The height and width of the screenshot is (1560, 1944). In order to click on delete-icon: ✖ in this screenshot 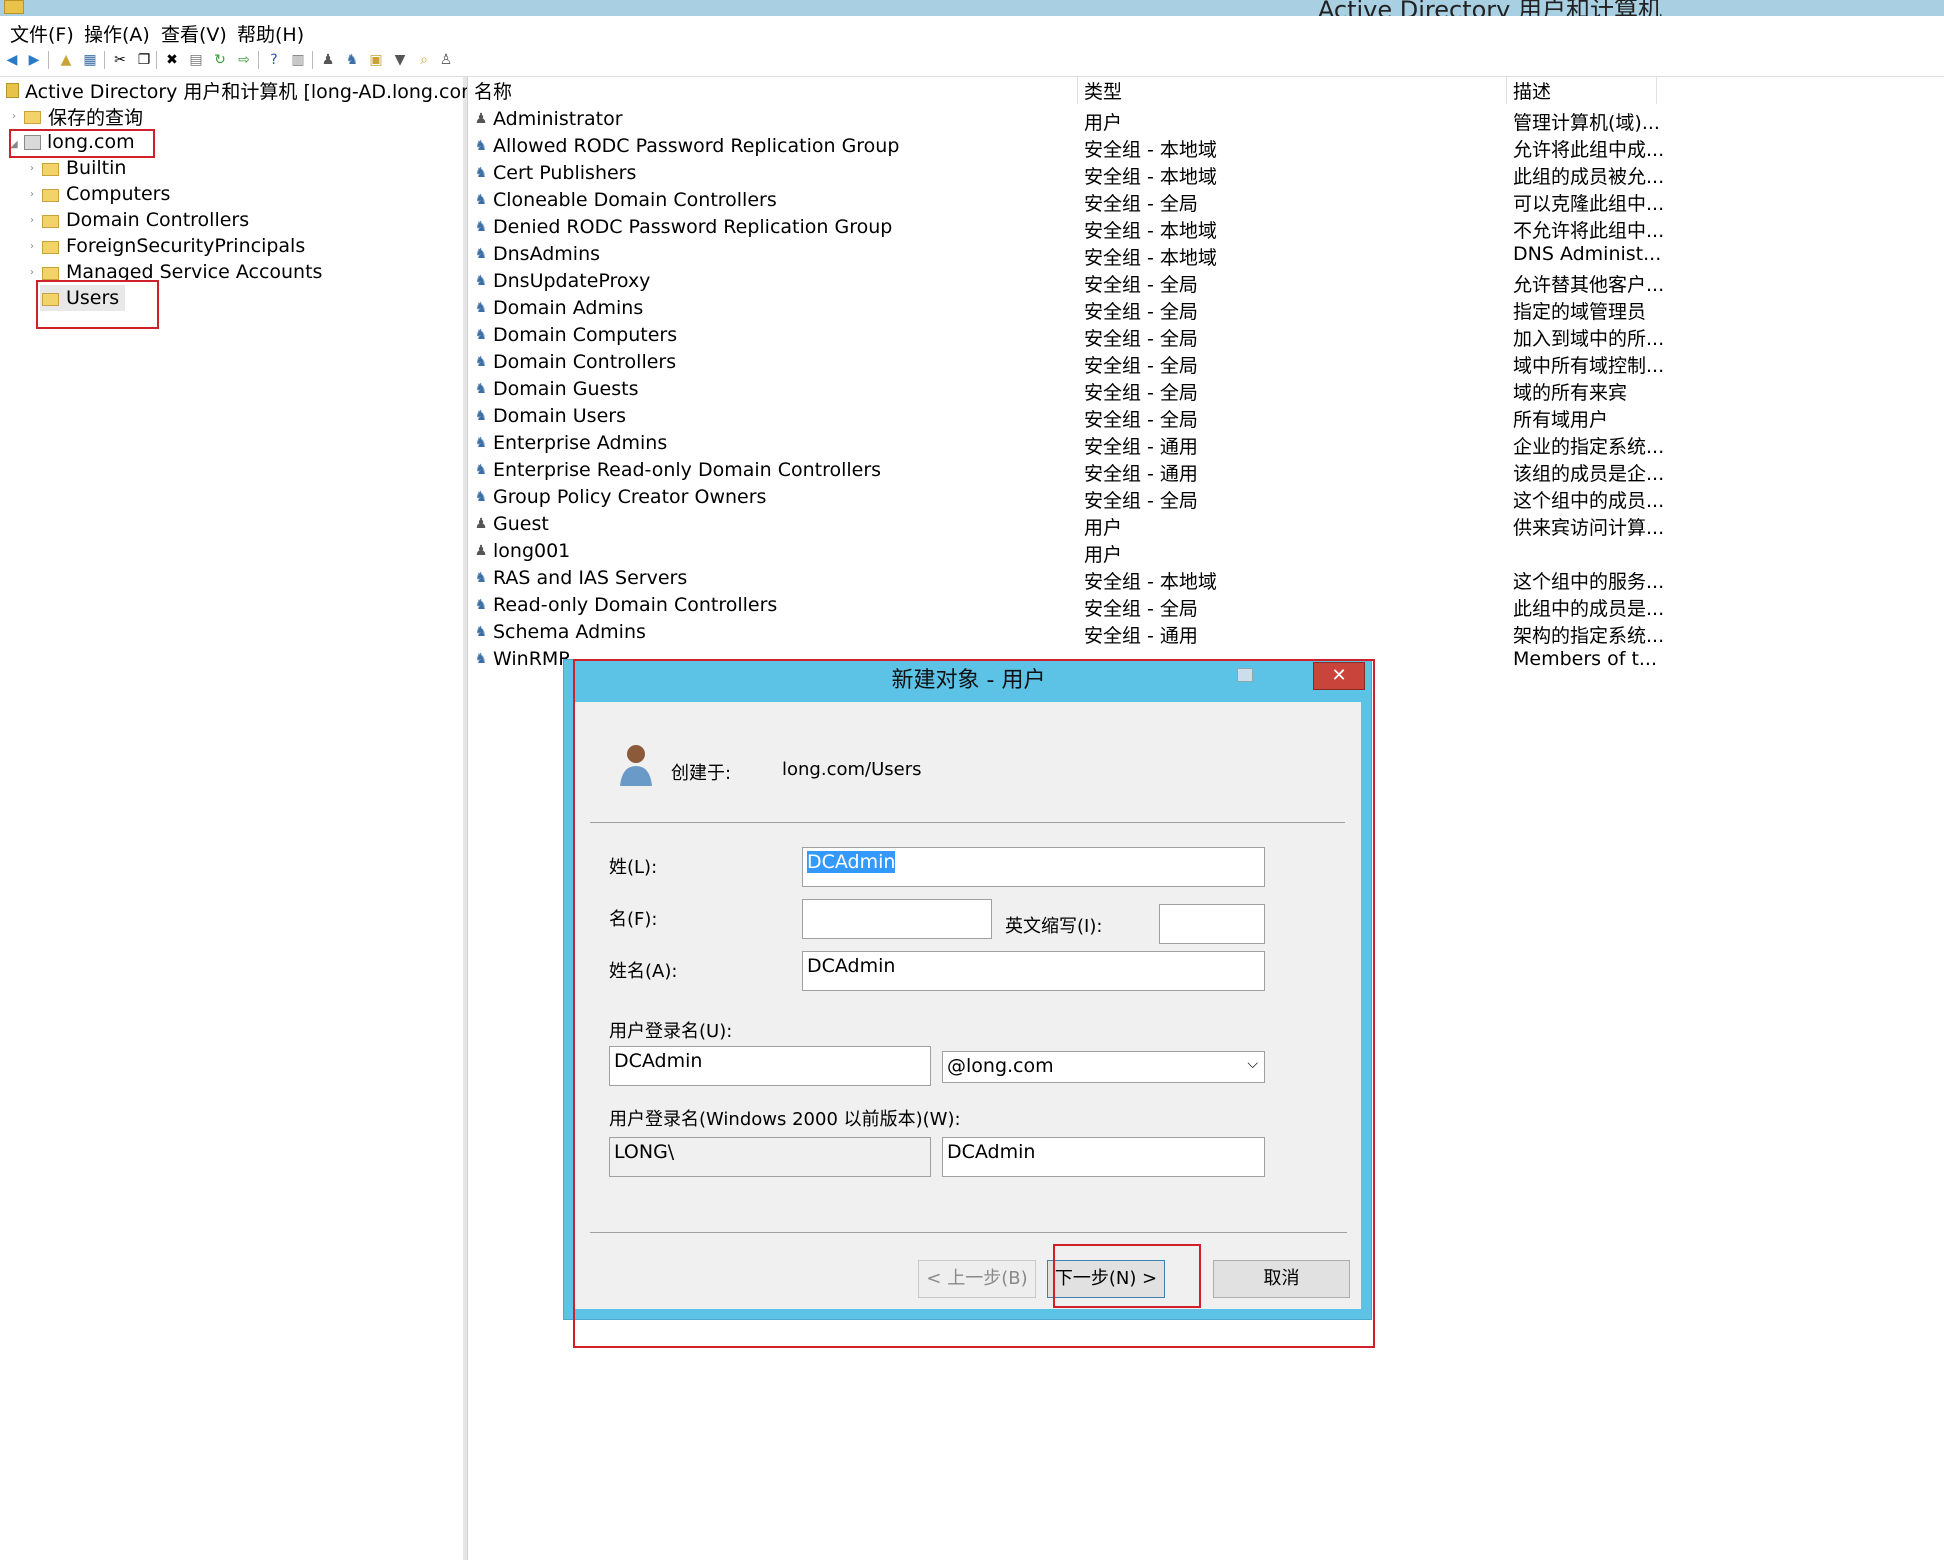, I will do `click(172, 60)`.